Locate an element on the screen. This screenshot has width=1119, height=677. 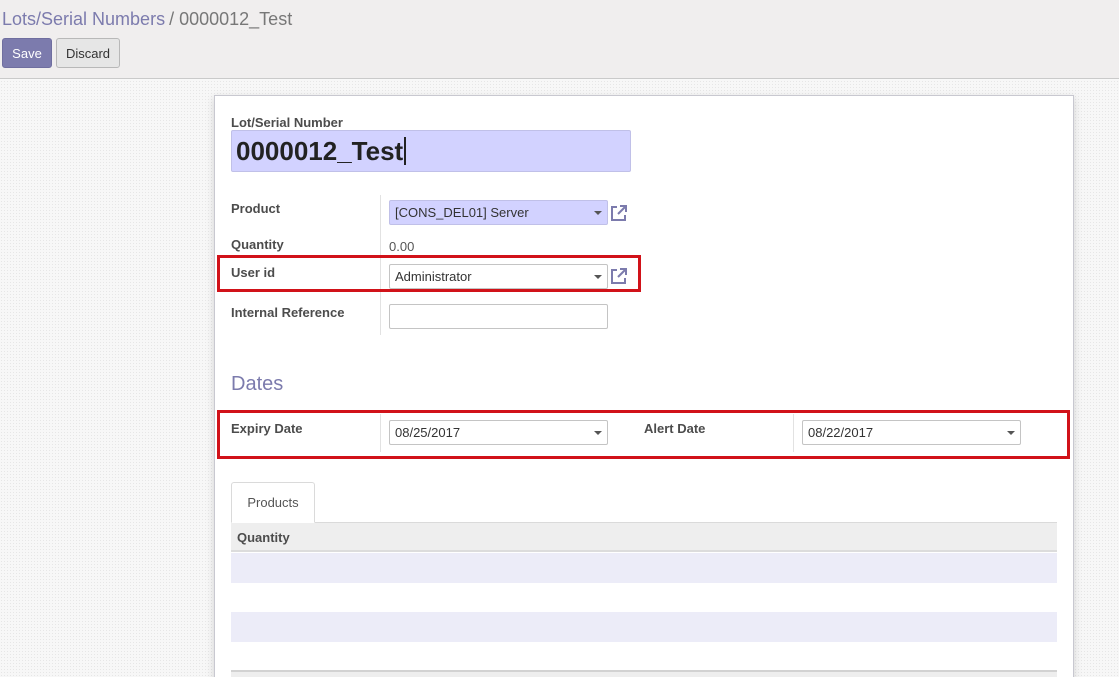
product-select: [CONS_DEL01] Server is located at coordinates (498, 212).